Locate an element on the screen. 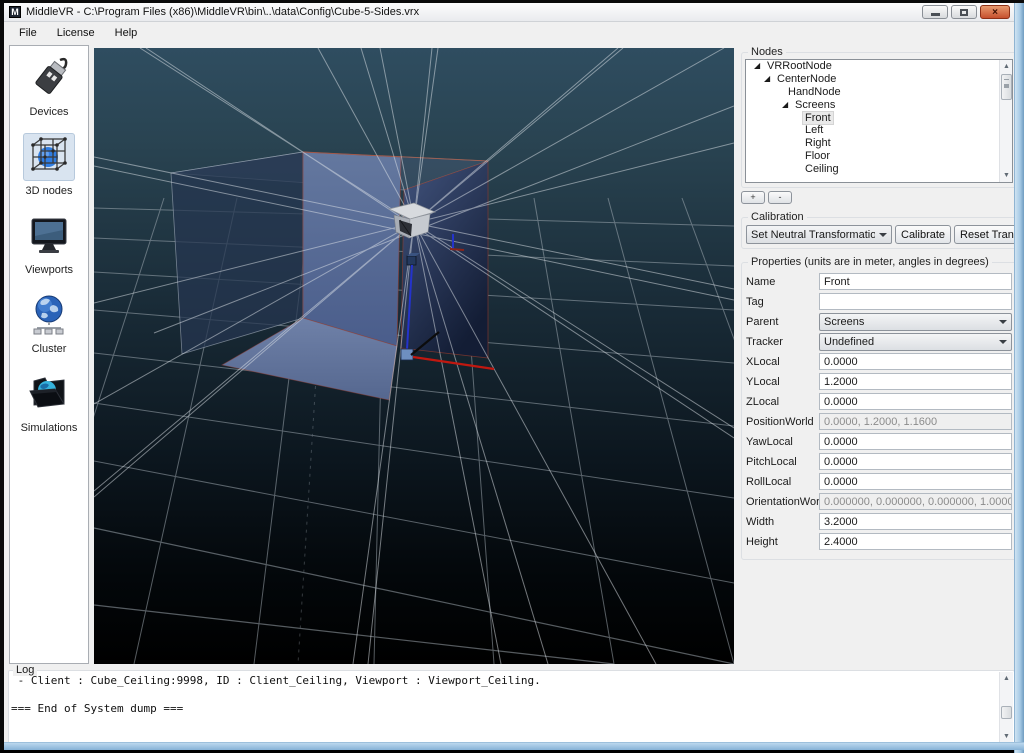  tree-node-left: Left is located at coordinates (879, 130).